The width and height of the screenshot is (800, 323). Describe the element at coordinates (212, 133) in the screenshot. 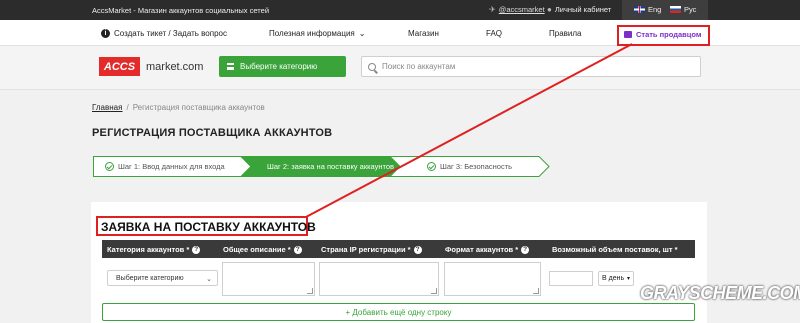

I see `page-title: РЕГИСТРАЦИЯ ПОСТАВЩИКА АККАУНТОВ` at that location.